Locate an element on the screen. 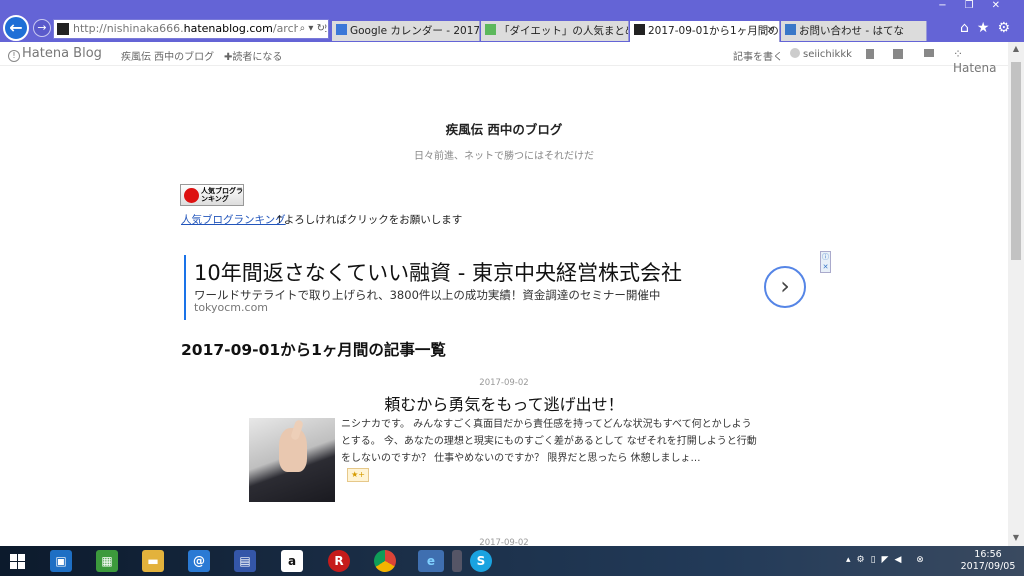 Image resolution: width=1024 pixels, height=576 pixels. blog-title: 疾風伝 西中のブログ is located at coordinates (504, 128).